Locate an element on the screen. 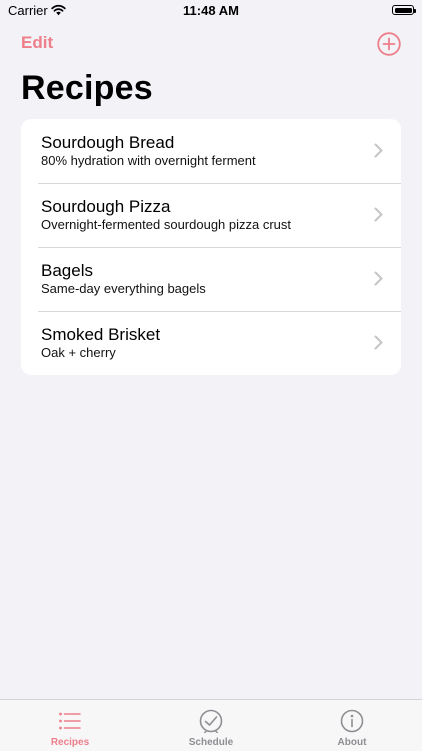  battery-icon is located at coordinates (404, 10).